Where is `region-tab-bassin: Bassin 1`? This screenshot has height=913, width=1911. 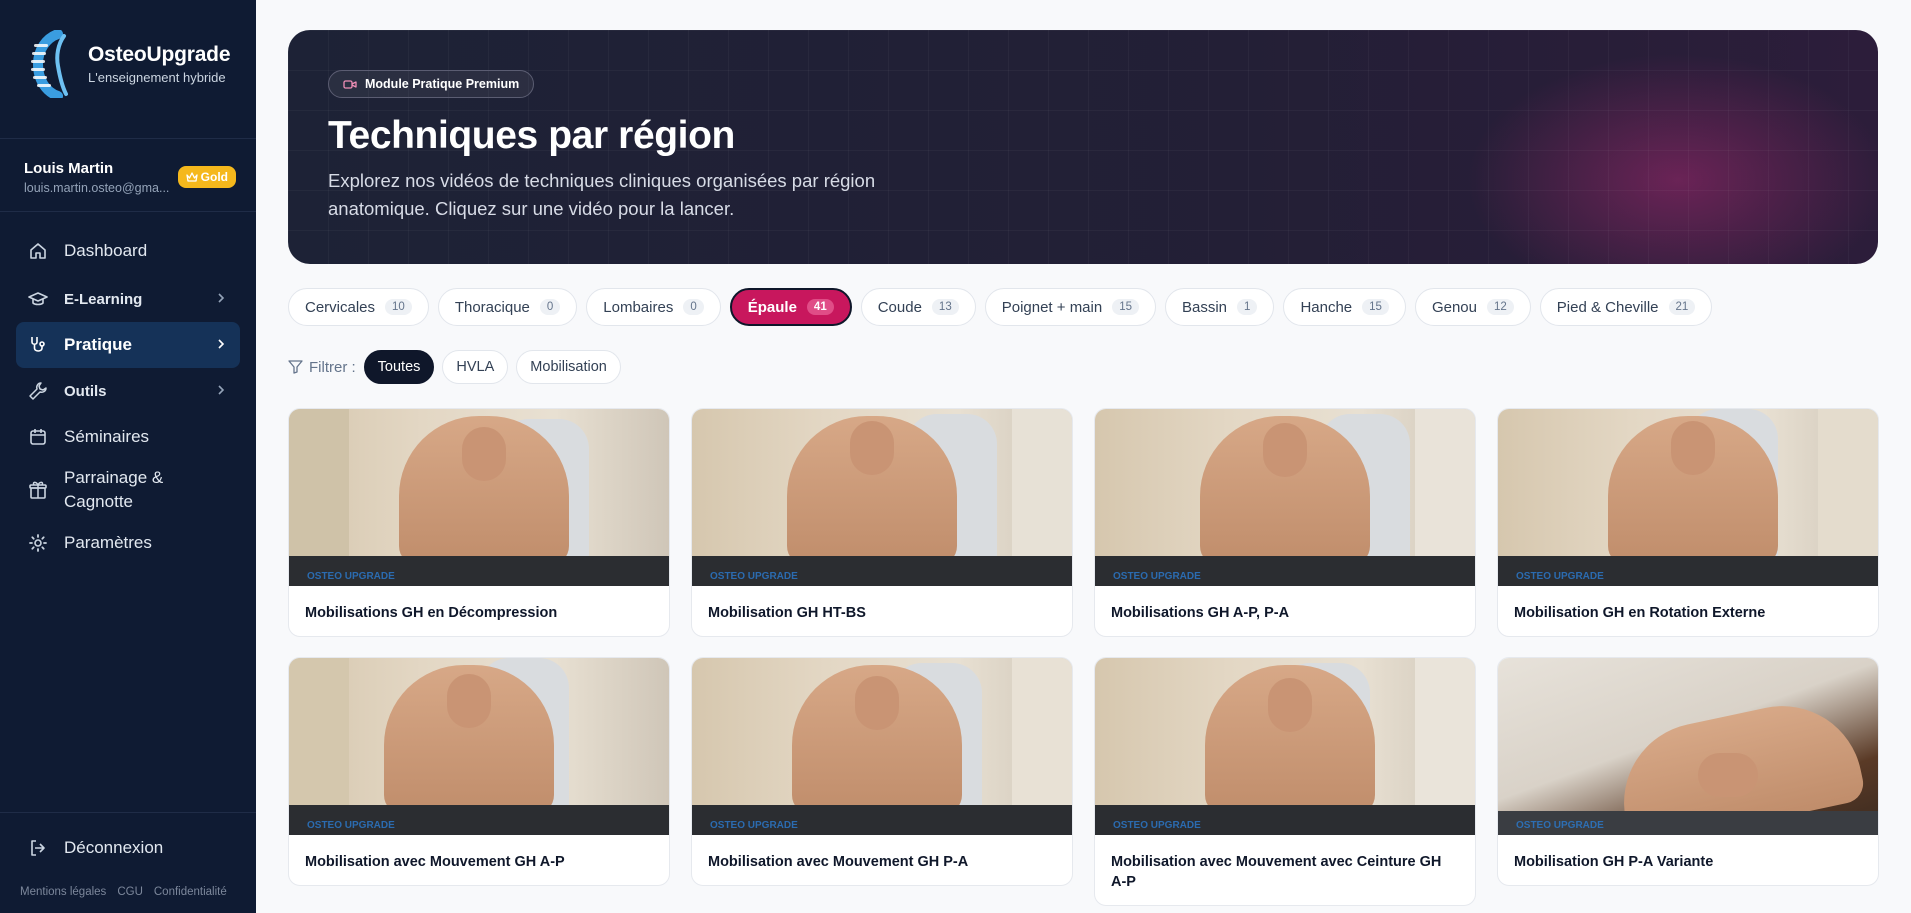
region-tab-bassin: Bassin 1 is located at coordinates (1220, 307).